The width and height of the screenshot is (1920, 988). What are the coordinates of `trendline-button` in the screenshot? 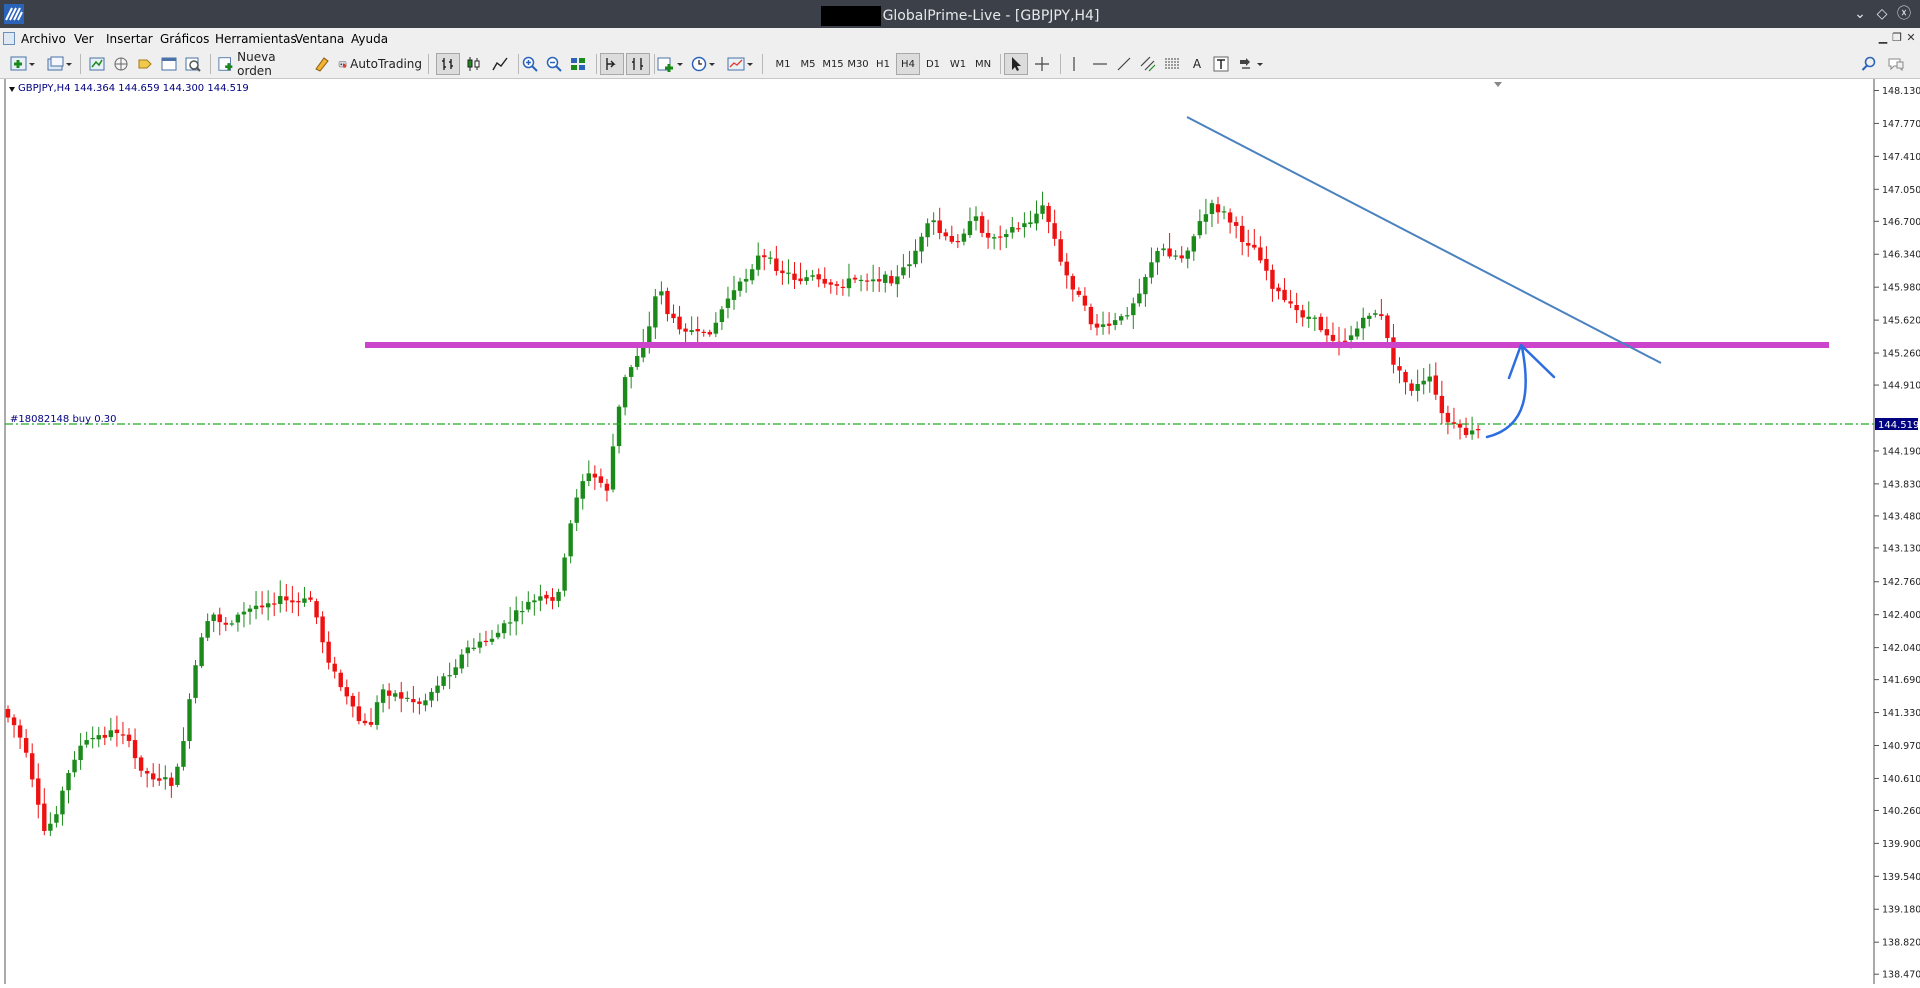 It's located at (1124, 64).